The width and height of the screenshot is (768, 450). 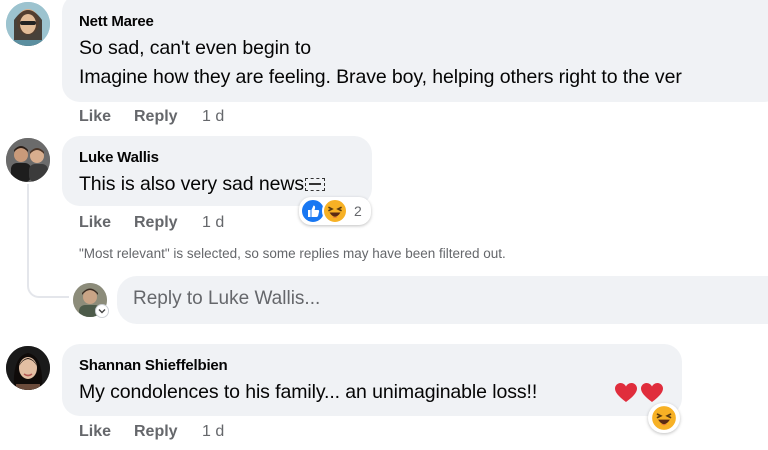 What do you see at coordinates (314, 184) in the screenshot?
I see `unsupported-emoji-icon` at bounding box center [314, 184].